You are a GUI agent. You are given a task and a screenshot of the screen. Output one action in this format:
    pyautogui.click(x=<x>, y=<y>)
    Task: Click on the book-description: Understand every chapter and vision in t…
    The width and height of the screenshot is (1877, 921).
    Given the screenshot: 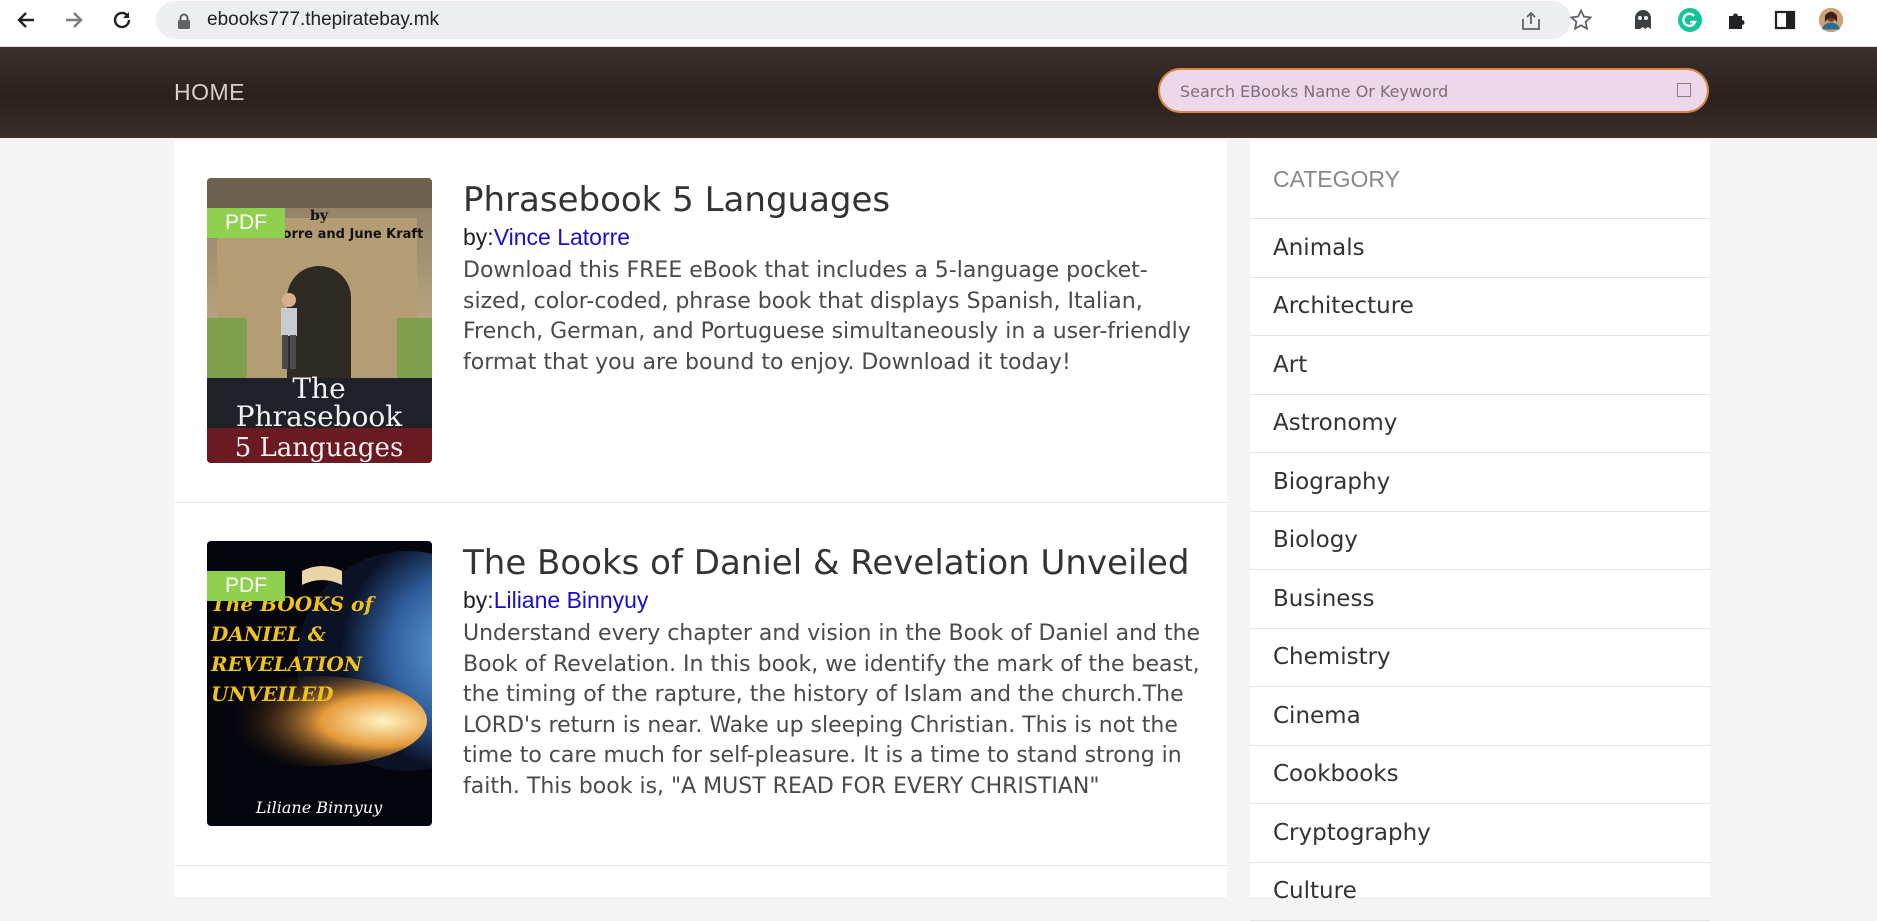 What is the action you would take?
    pyautogui.click(x=833, y=711)
    